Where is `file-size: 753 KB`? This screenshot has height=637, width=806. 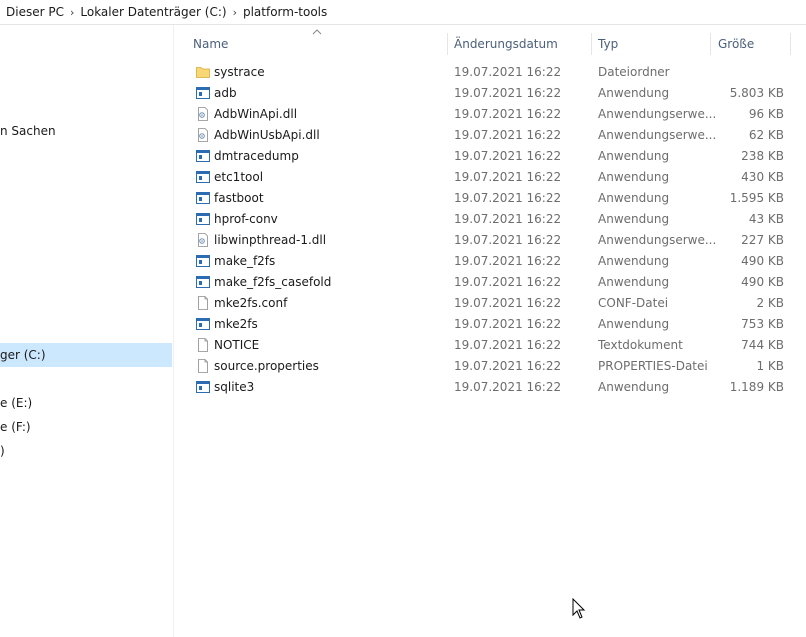 file-size: 753 KB is located at coordinates (762, 324).